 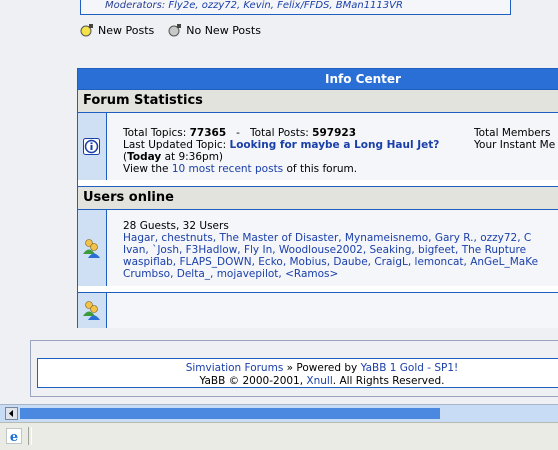 What do you see at coordinates (176, 226) in the screenshot?
I see `users-online-summary: 28 Guests, 32 Users` at bounding box center [176, 226].